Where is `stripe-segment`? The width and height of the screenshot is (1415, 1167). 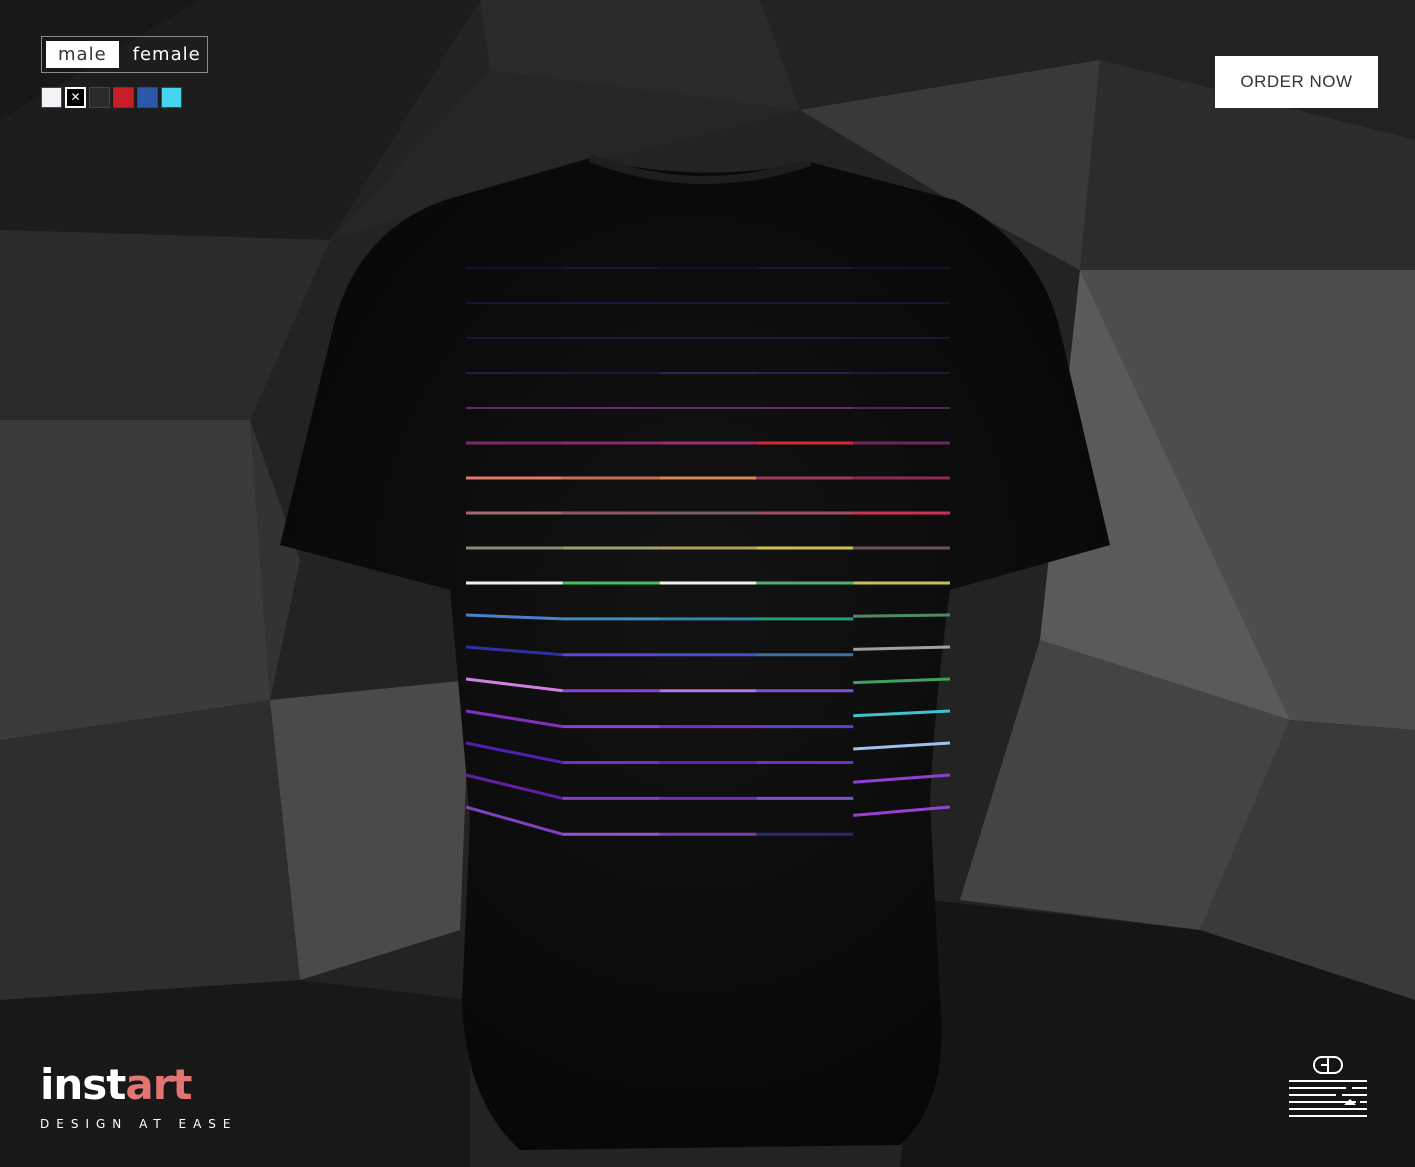
stripe-segment is located at coordinates (902, 615).